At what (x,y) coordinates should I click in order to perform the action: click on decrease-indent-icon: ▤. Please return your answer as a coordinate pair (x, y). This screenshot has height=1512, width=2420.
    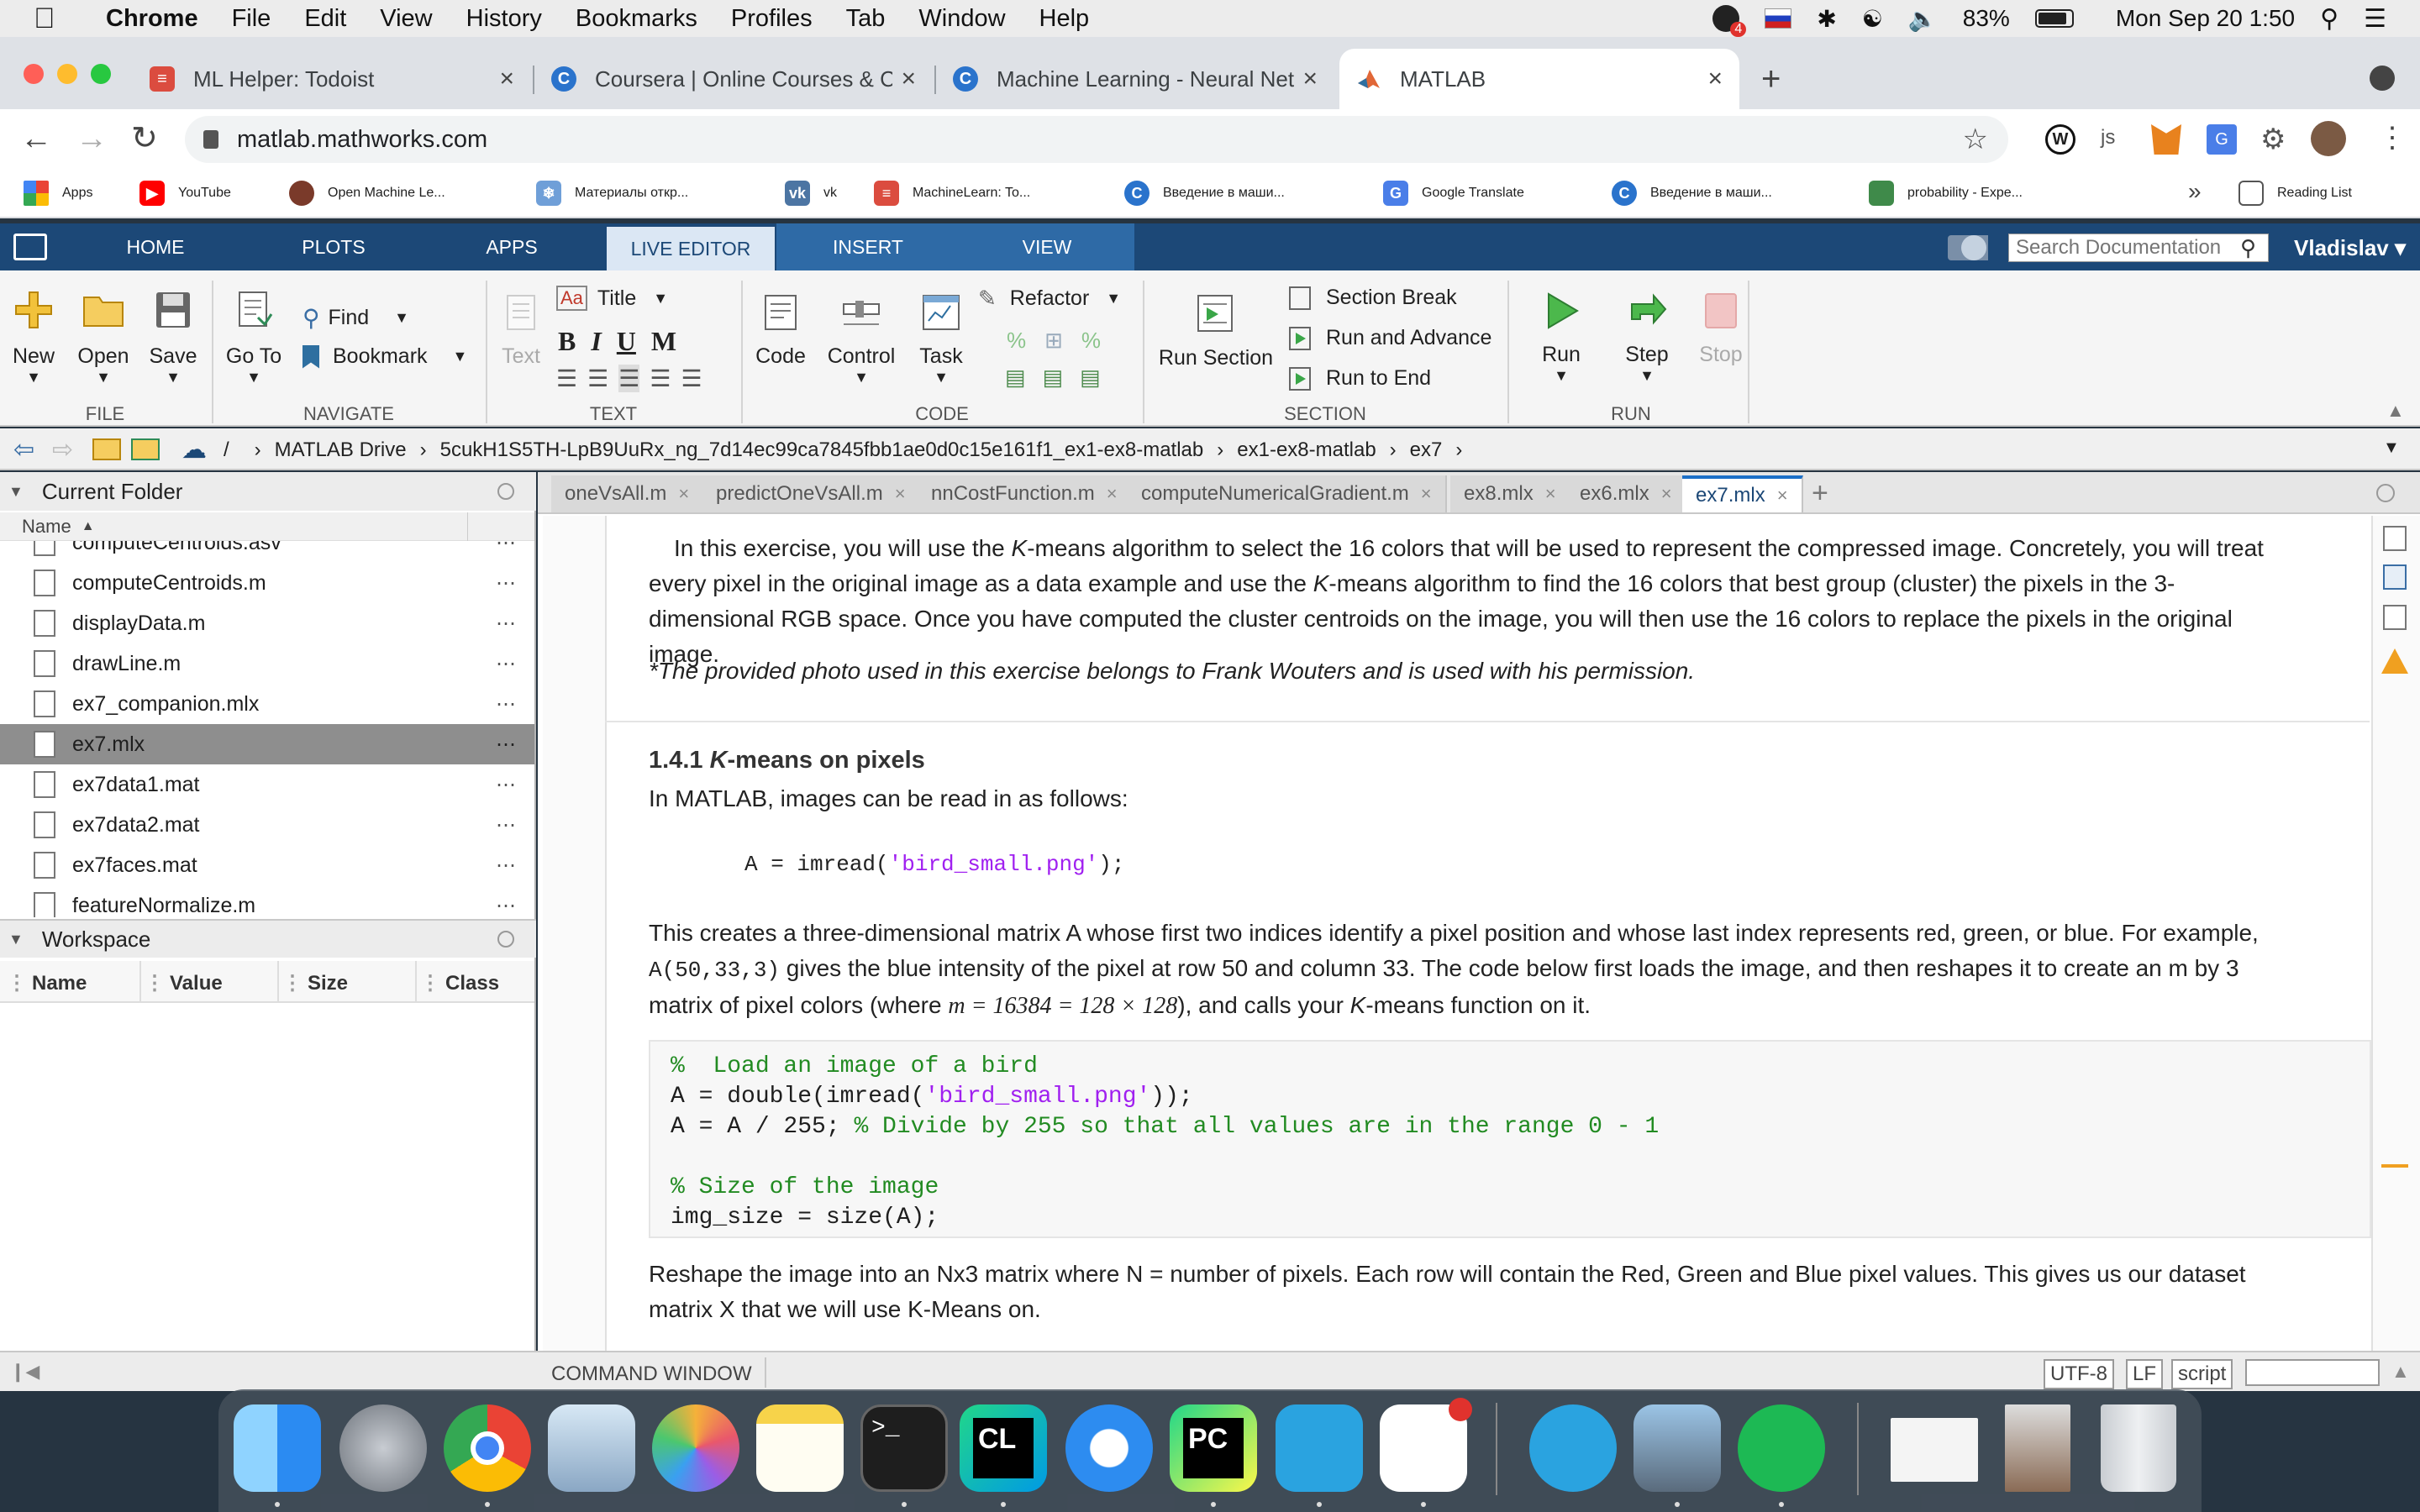
    Looking at the image, I should click on (1053, 378).